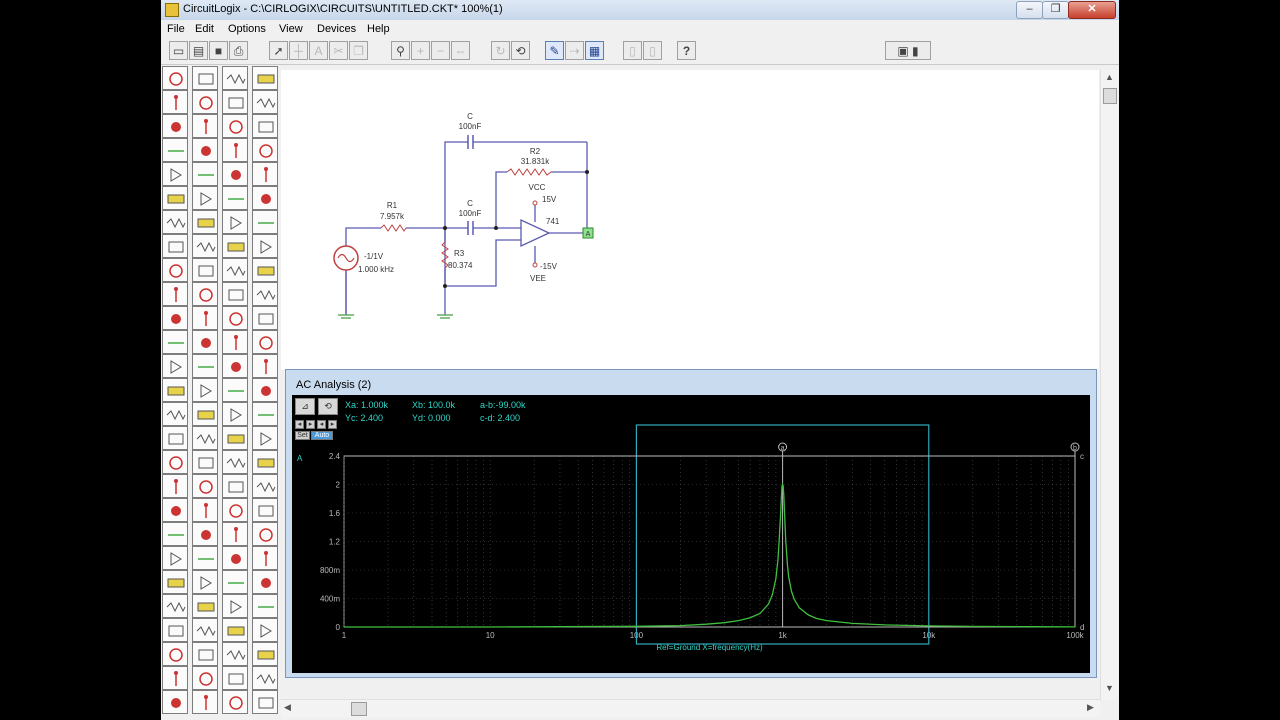 This screenshot has width=1280, height=720. I want to click on copy-icon: ❐, so click(358, 50).